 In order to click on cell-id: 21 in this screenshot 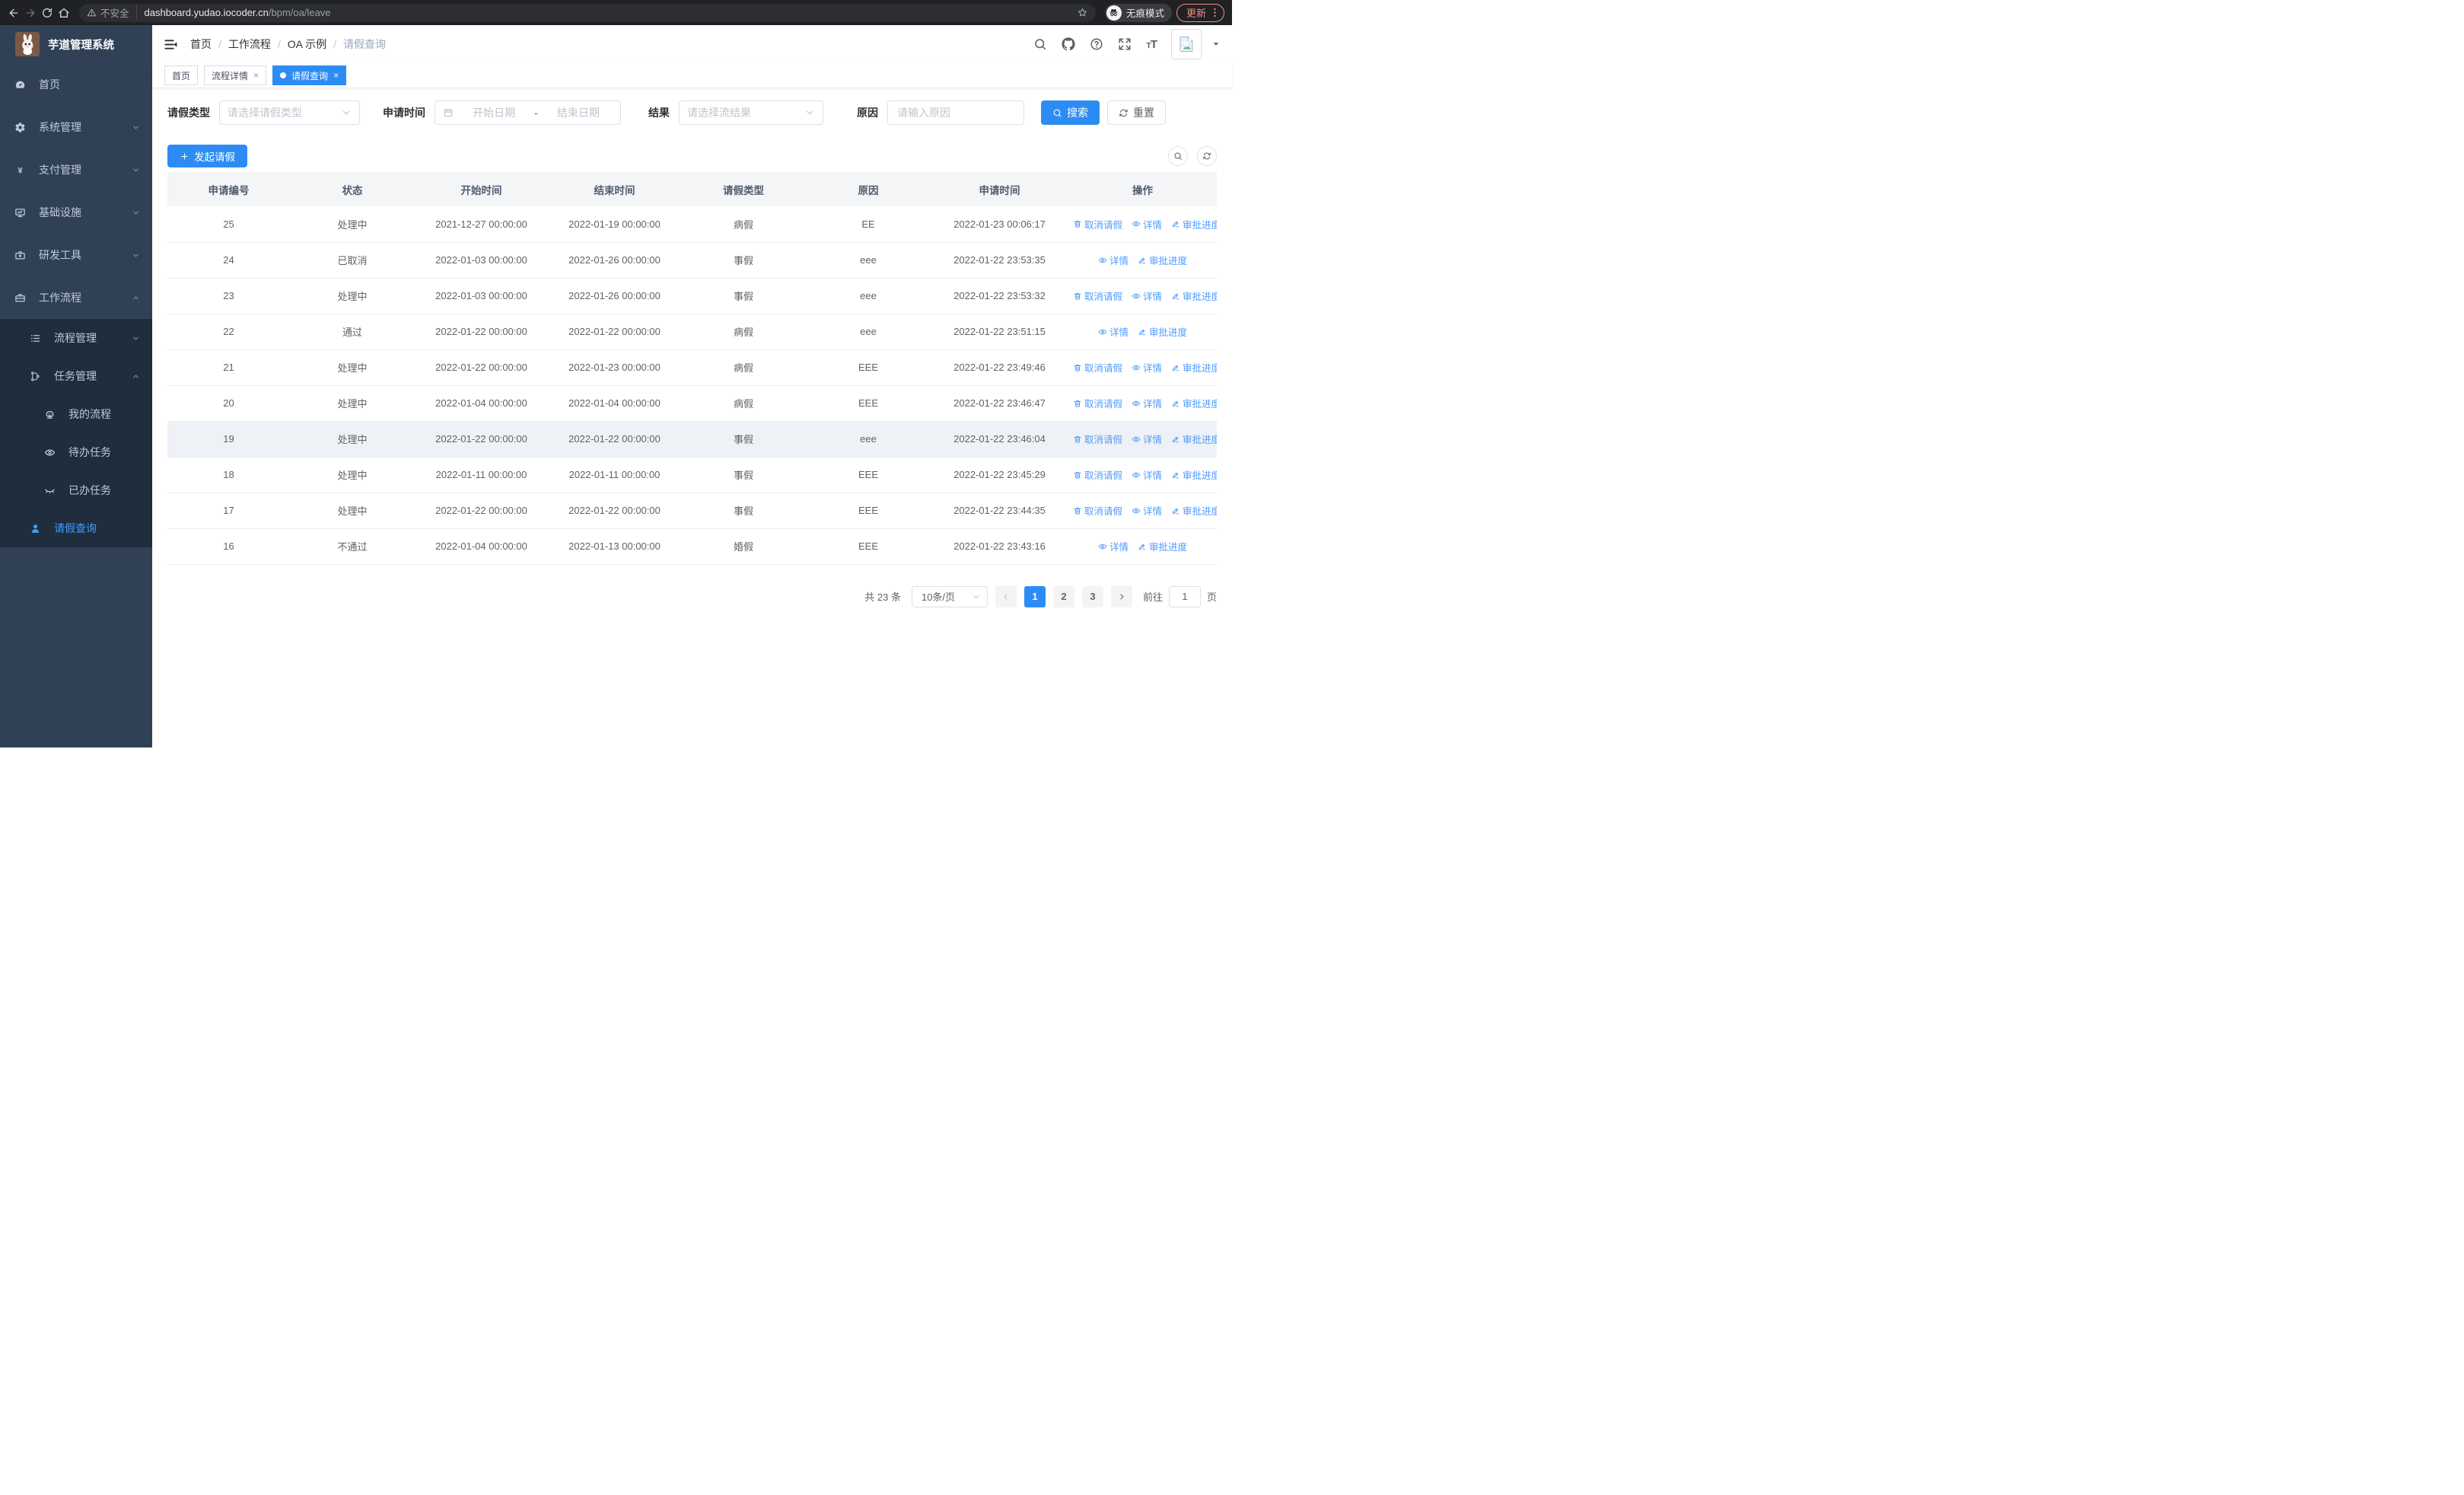, I will do `click(228, 367)`.